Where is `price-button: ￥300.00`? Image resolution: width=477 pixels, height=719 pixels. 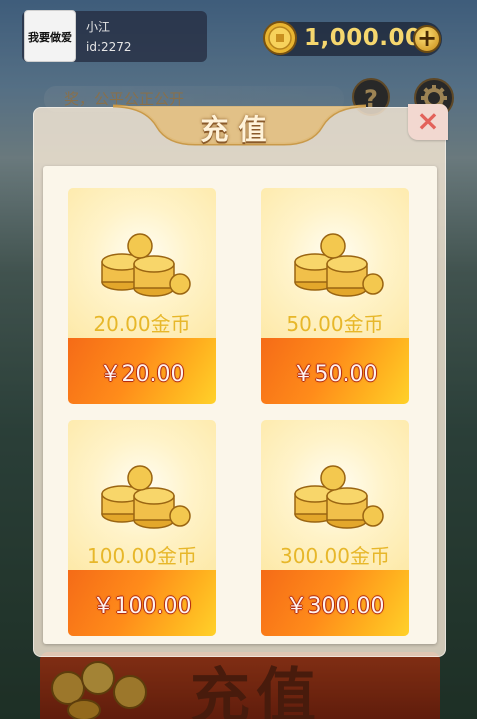 price-button: ￥300.00 is located at coordinates (335, 603).